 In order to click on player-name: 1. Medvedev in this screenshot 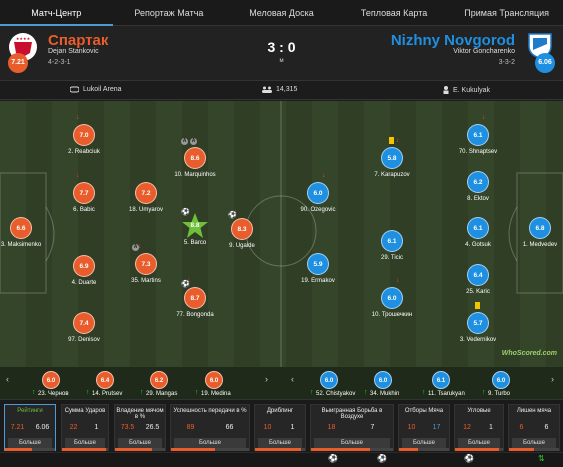, I will do `click(540, 245)`.